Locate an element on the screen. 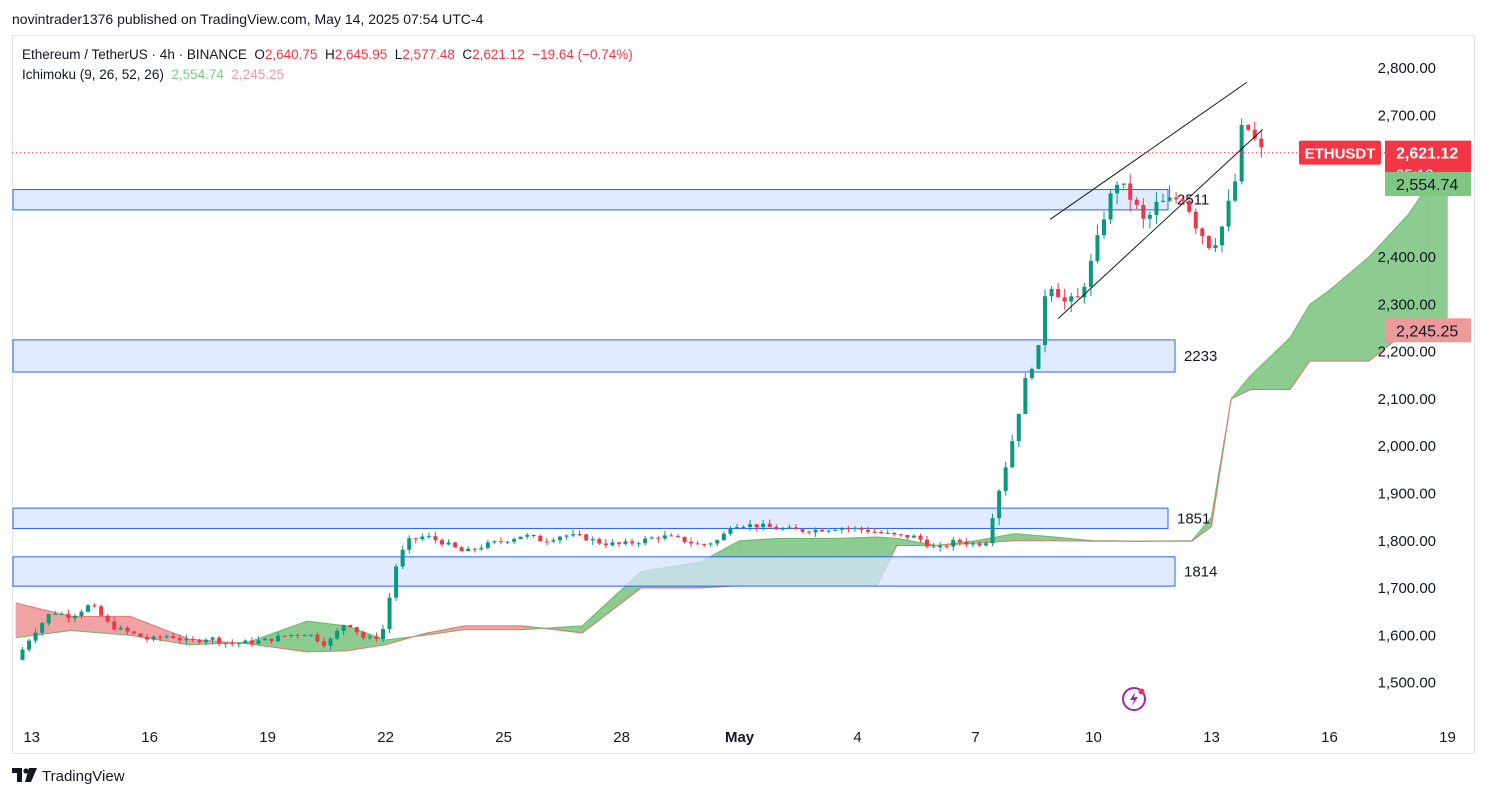 The height and width of the screenshot is (800, 1488). zone-label: 1814 is located at coordinates (1200, 571).